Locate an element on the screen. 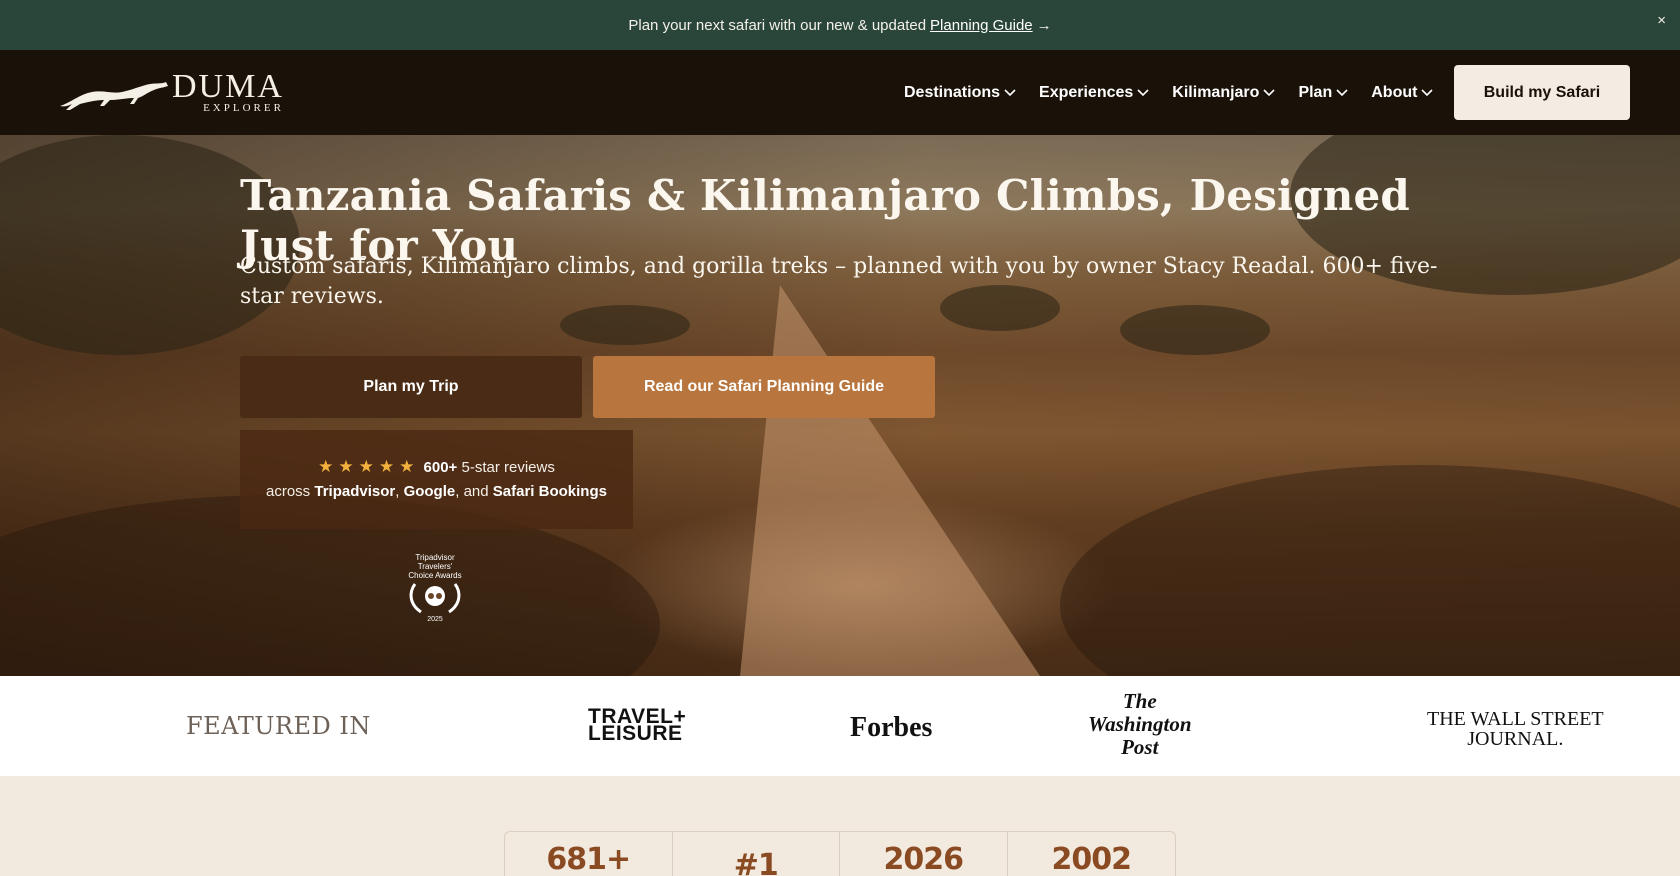 Image resolution: width=1680 pixels, height=876 pixels. nav-plan-label: Plan is located at coordinates (1315, 92).